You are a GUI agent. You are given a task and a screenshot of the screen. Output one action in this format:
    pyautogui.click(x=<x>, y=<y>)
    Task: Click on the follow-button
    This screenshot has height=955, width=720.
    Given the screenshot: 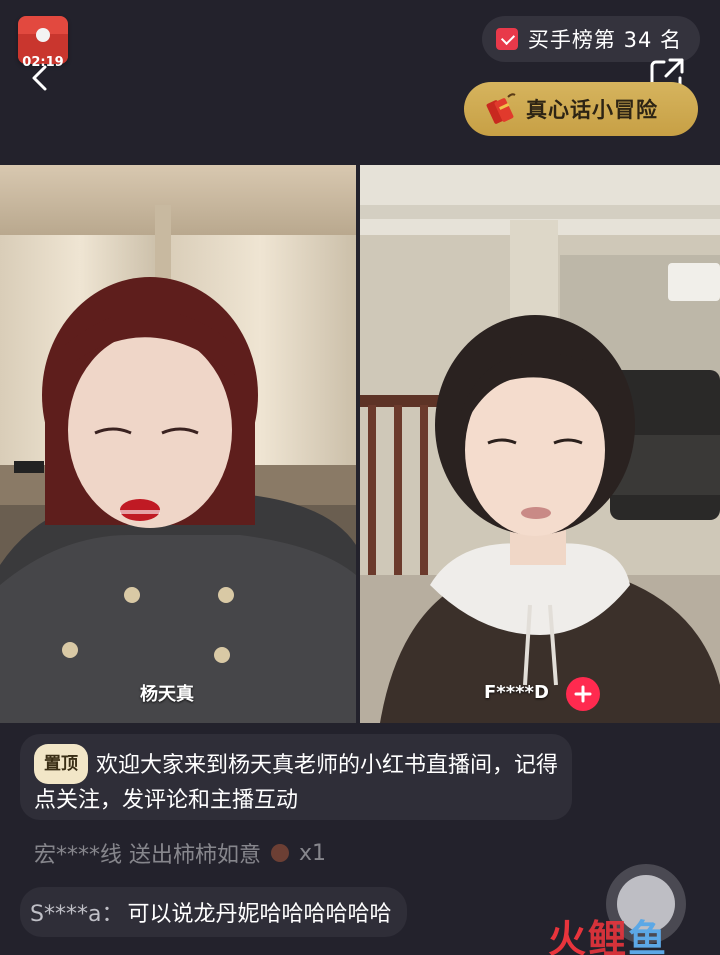 What is the action you would take?
    pyautogui.click(x=583, y=694)
    